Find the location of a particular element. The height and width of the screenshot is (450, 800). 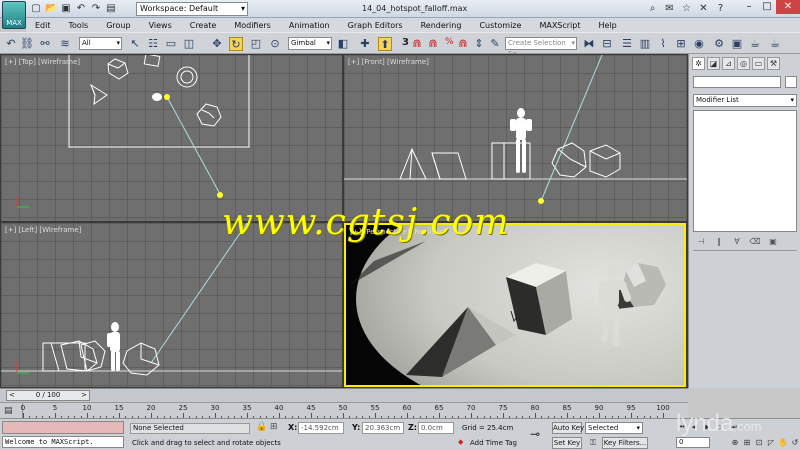

zoom-all-icon: ⊞ is located at coordinates (747, 442).